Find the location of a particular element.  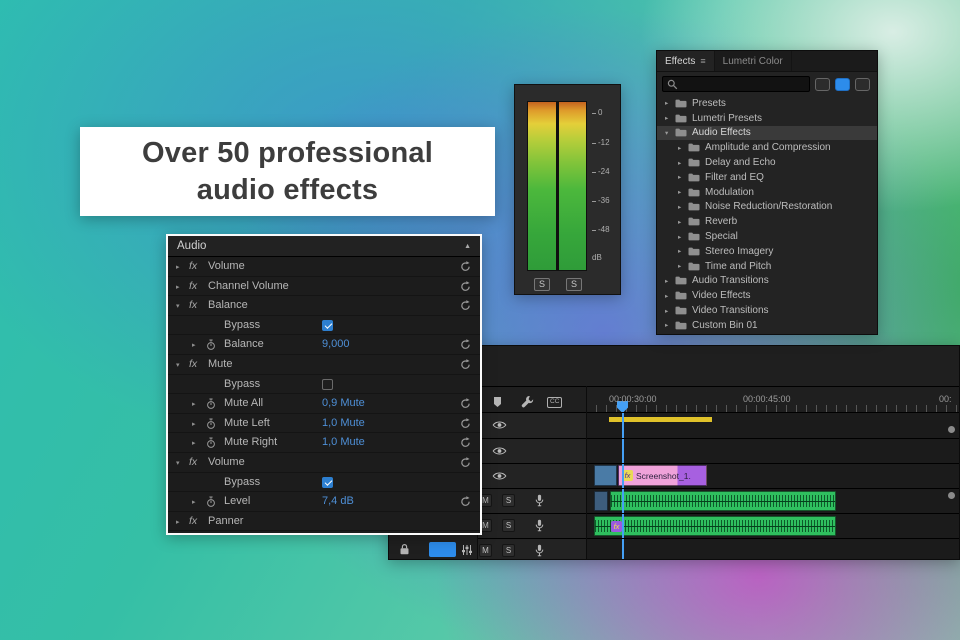

tab-effects: Effects ≡ is located at coordinates (686, 61).